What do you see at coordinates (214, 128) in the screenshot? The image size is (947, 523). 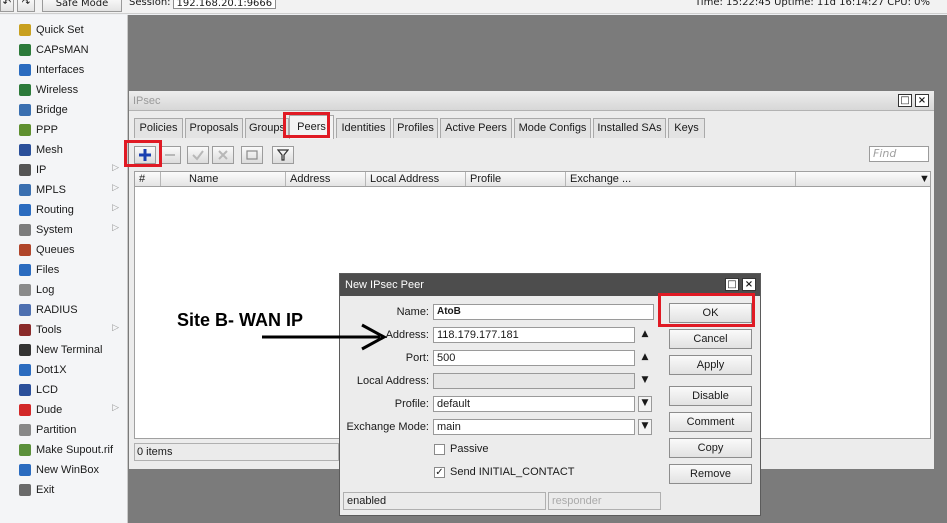 I see `tab-proposals: Proposals` at bounding box center [214, 128].